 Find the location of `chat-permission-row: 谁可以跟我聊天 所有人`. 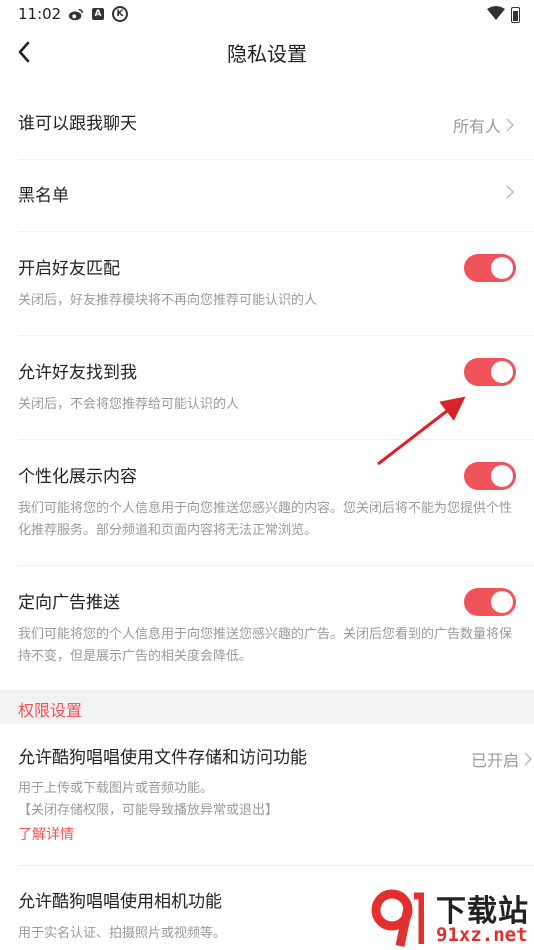

chat-permission-row: 谁可以跟我聊天 所有人 is located at coordinates (276, 124).